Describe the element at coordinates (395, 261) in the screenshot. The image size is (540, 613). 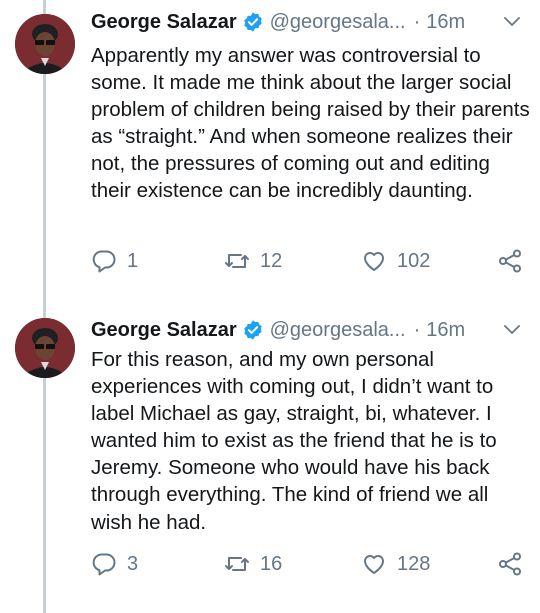
I see `like-button: 102` at that location.